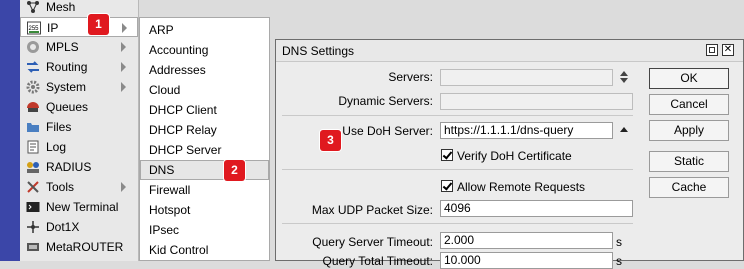 The image size is (744, 269). I want to click on submenu-item-accounting: Accounting, so click(204, 50).